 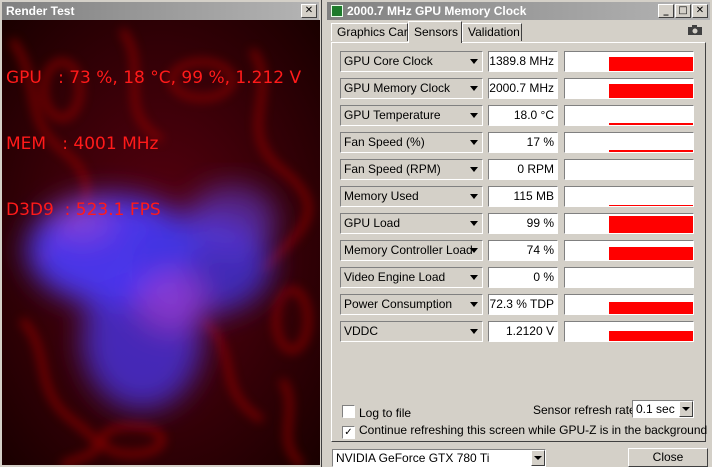 I want to click on sensor-name-dropdown: Video Engine Load, so click(x=411, y=277).